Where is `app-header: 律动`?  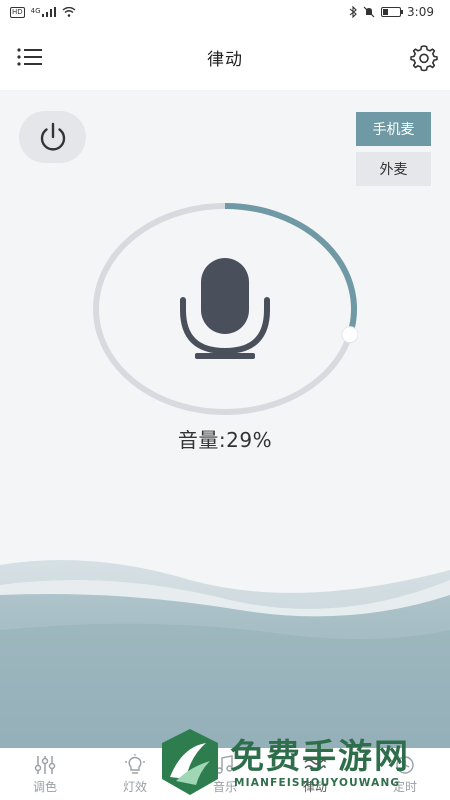 app-header: 律动 is located at coordinates (225, 57).